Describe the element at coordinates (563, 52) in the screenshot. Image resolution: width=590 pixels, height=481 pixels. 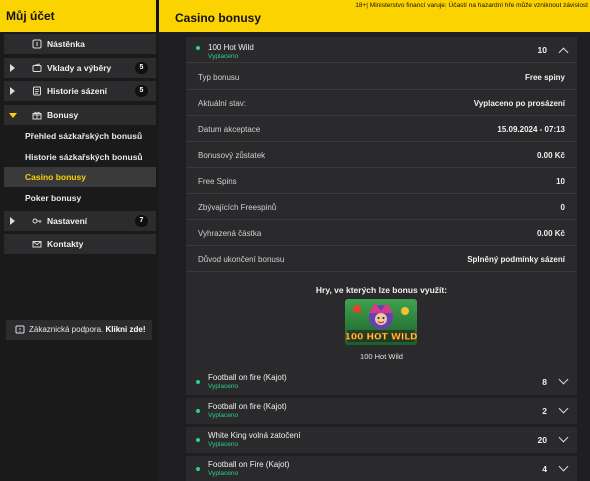
I see `chevron-up-icon` at that location.